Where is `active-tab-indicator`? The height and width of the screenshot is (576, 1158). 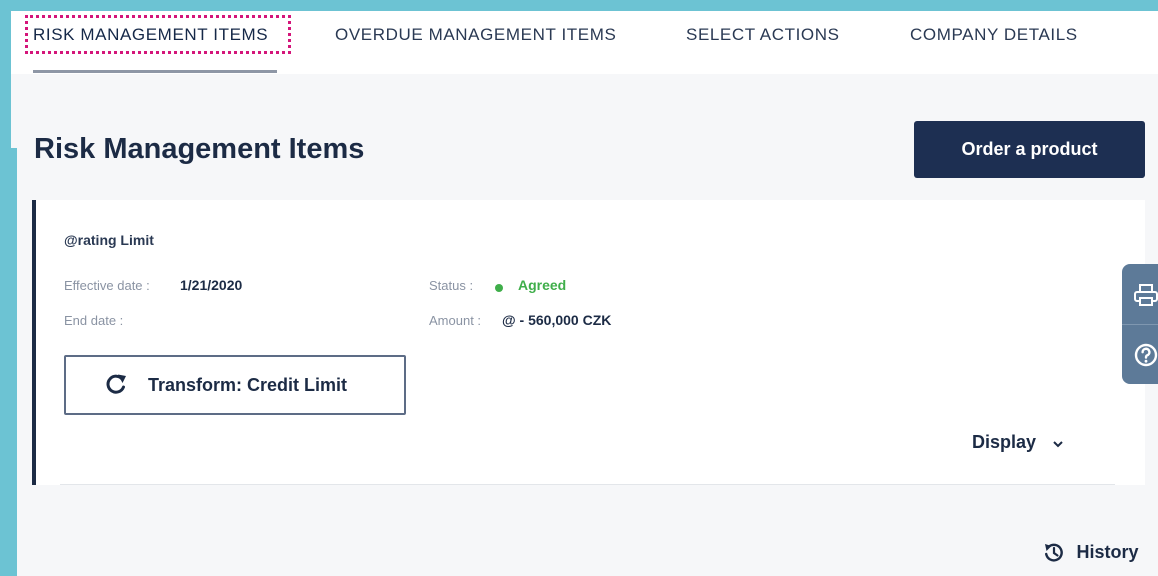
active-tab-indicator is located at coordinates (155, 71).